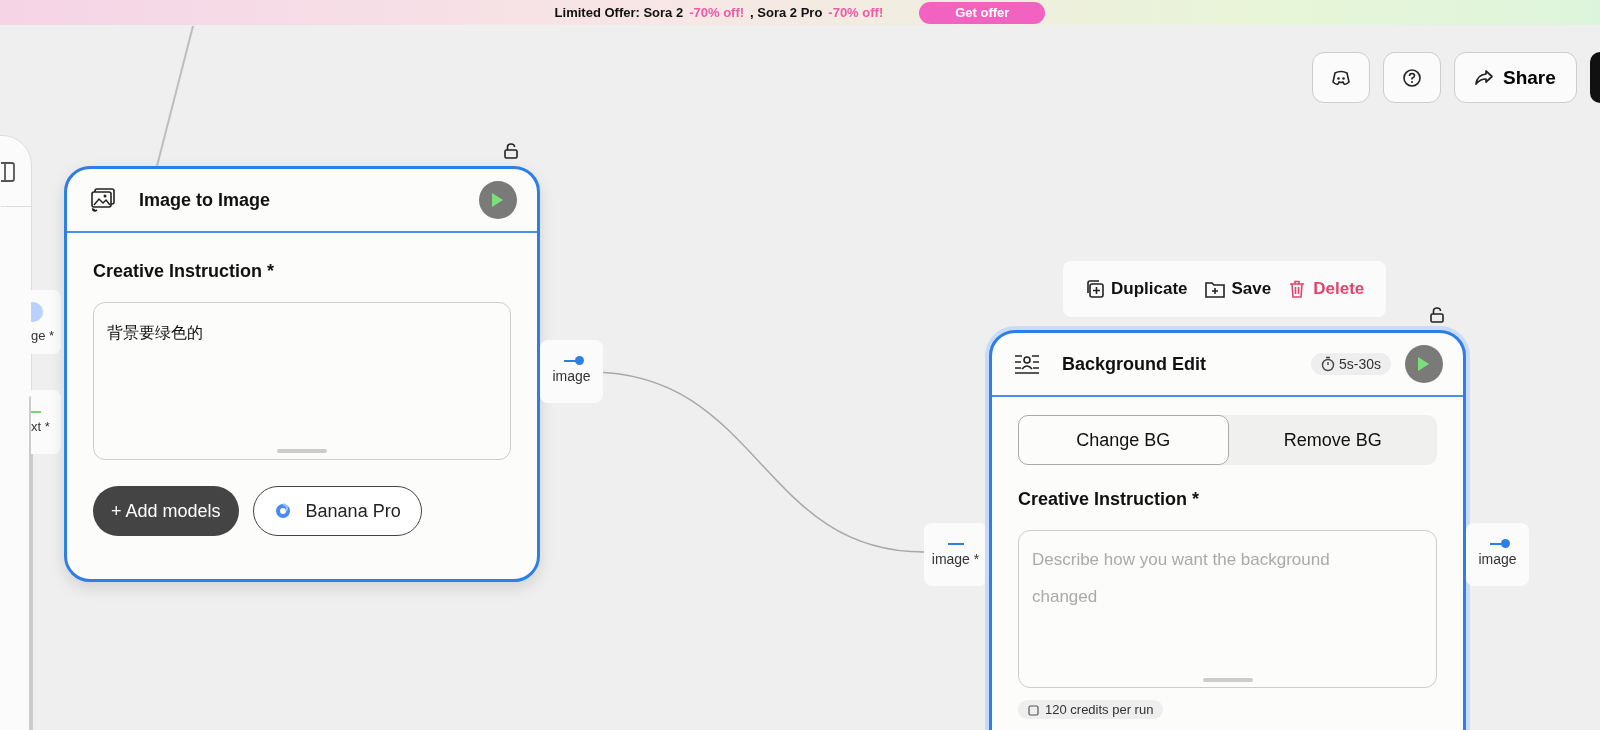 Image resolution: width=1600 pixels, height=730 pixels. Describe the element at coordinates (337, 511) in the screenshot. I see `model-chip: Banana Pro` at that location.